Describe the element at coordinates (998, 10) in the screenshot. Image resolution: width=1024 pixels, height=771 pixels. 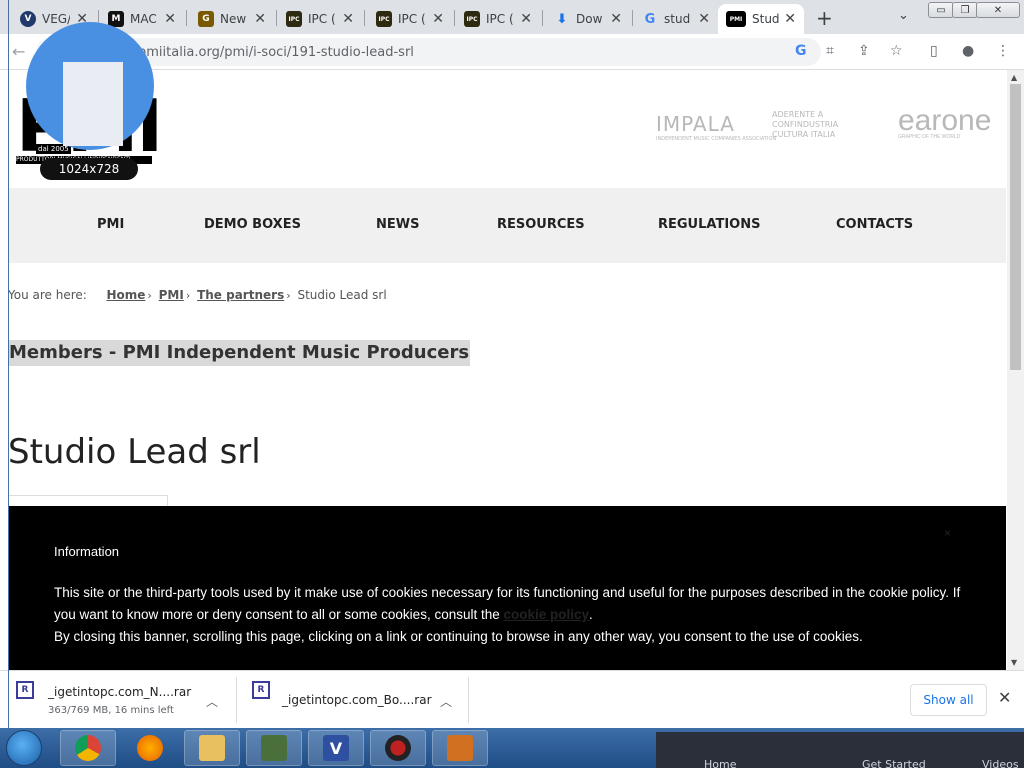
I see `close-window-button: ✕` at that location.